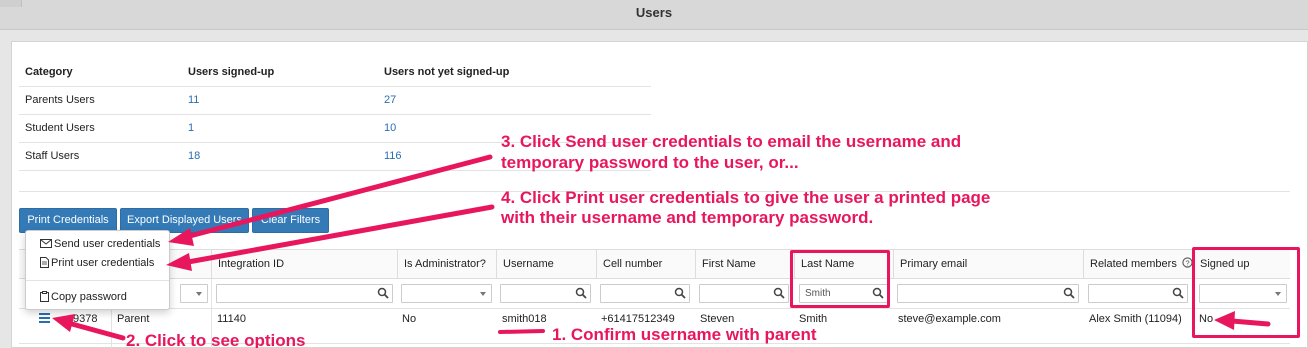  I want to click on arrow-step2-head, so click(63, 323).